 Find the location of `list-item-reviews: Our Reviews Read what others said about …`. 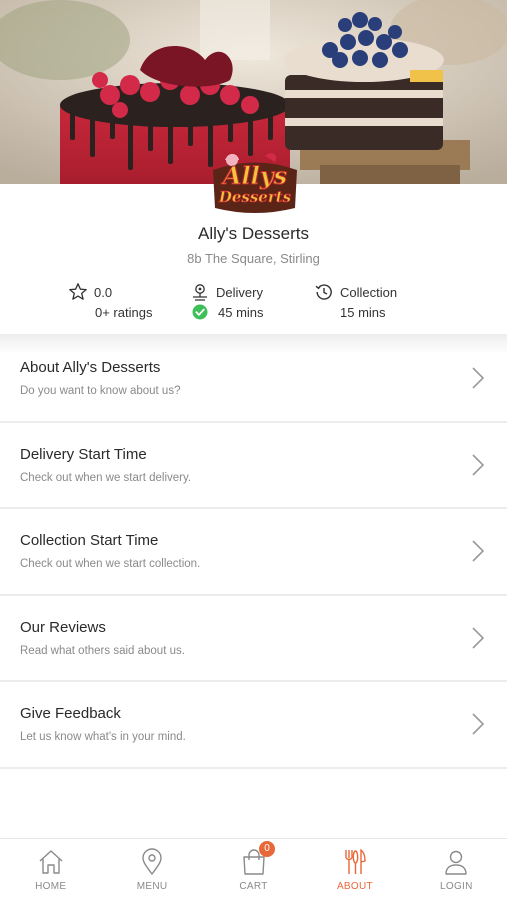

list-item-reviews: Our Reviews Read what others said about … is located at coordinates (253, 639).